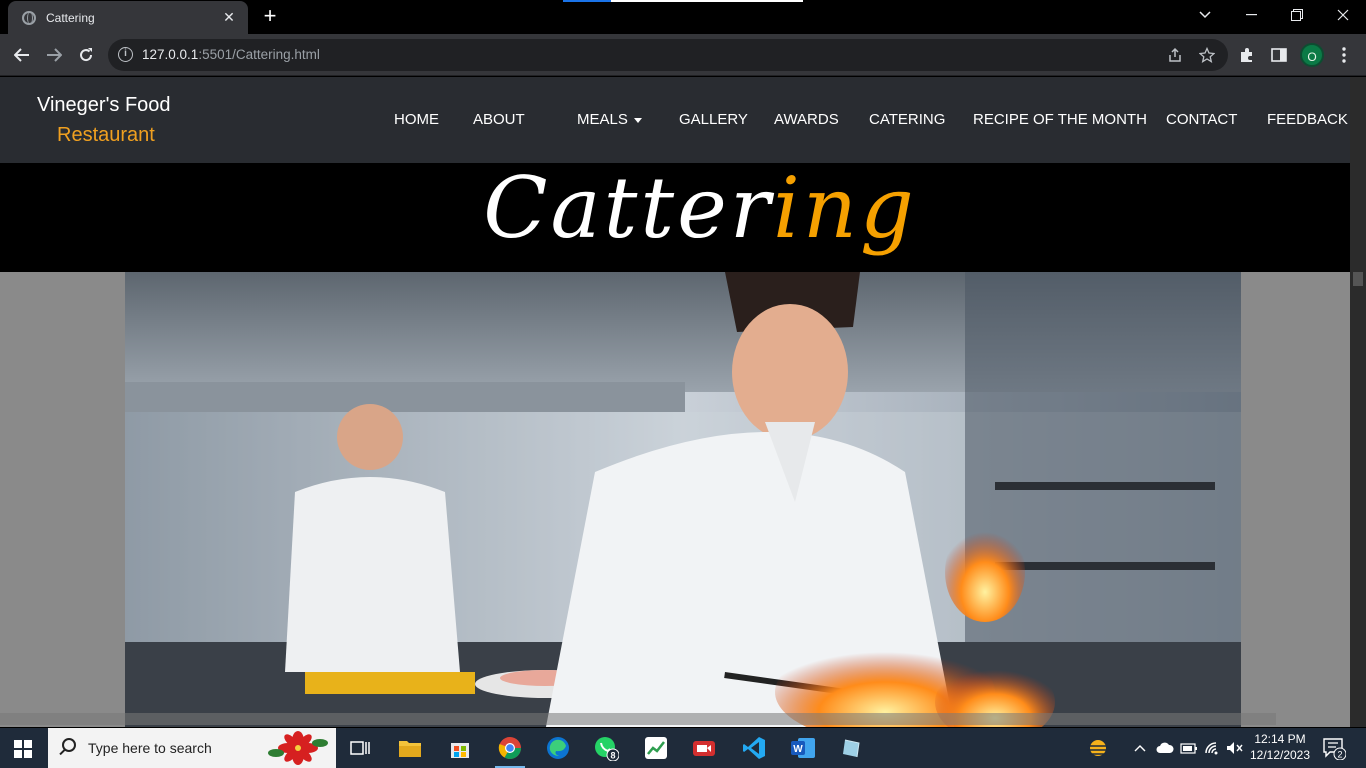 This screenshot has width=1366, height=768. What do you see at coordinates (1098, 748) in the screenshot?
I see `weather-icon` at bounding box center [1098, 748].